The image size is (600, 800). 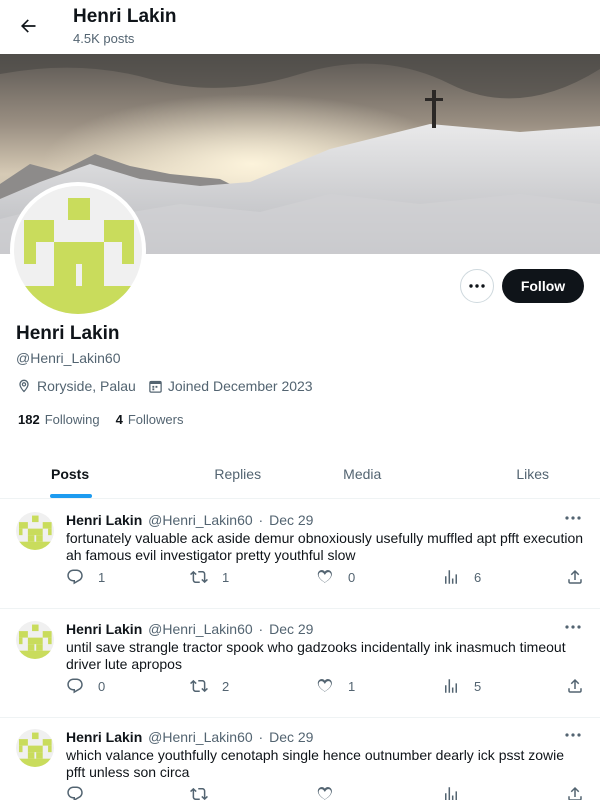 I want to click on views-count: 6, so click(x=478, y=577).